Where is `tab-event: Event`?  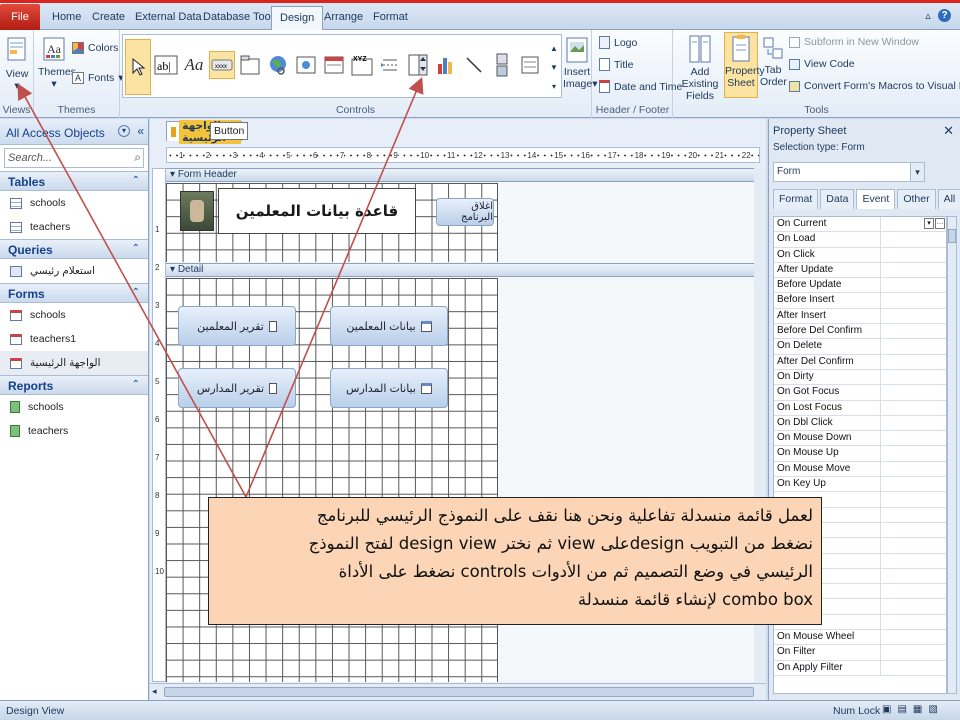 tab-event: Event is located at coordinates (876, 199).